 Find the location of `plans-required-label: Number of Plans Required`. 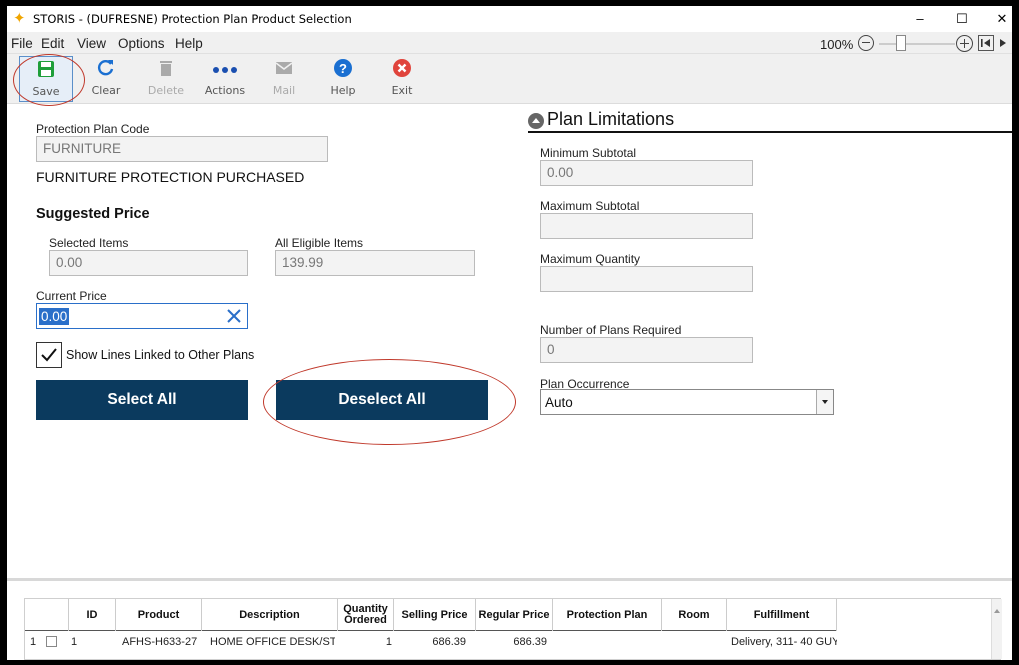

plans-required-label: Number of Plans Required is located at coordinates (611, 330).